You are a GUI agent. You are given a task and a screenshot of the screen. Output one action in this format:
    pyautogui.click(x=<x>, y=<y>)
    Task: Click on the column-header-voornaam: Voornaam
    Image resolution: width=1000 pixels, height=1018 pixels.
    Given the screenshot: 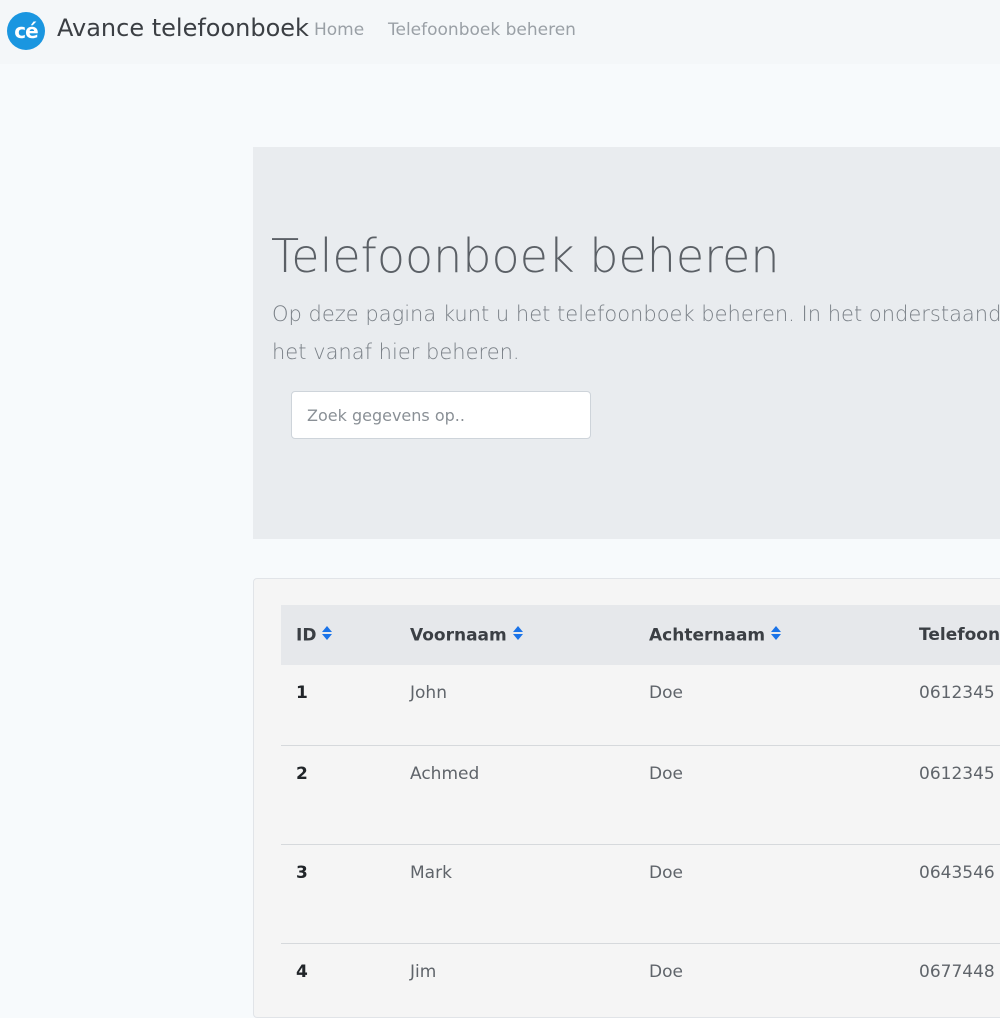 What is the action you would take?
    pyautogui.click(x=514, y=635)
    